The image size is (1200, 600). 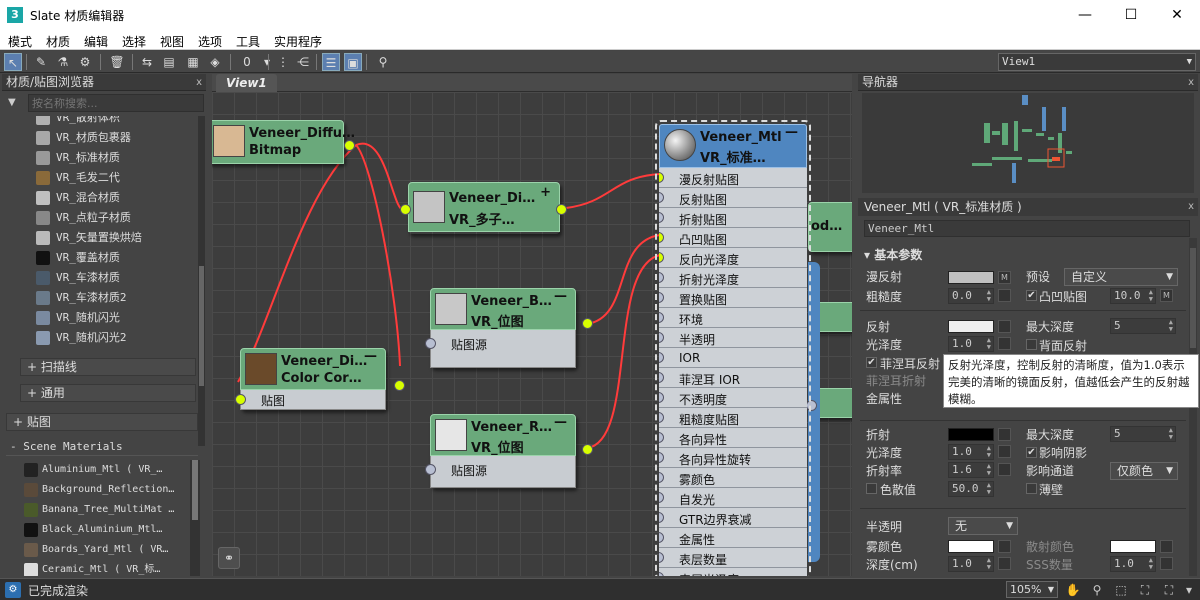 I want to click on depth-map-button, so click(x=1004, y=563).